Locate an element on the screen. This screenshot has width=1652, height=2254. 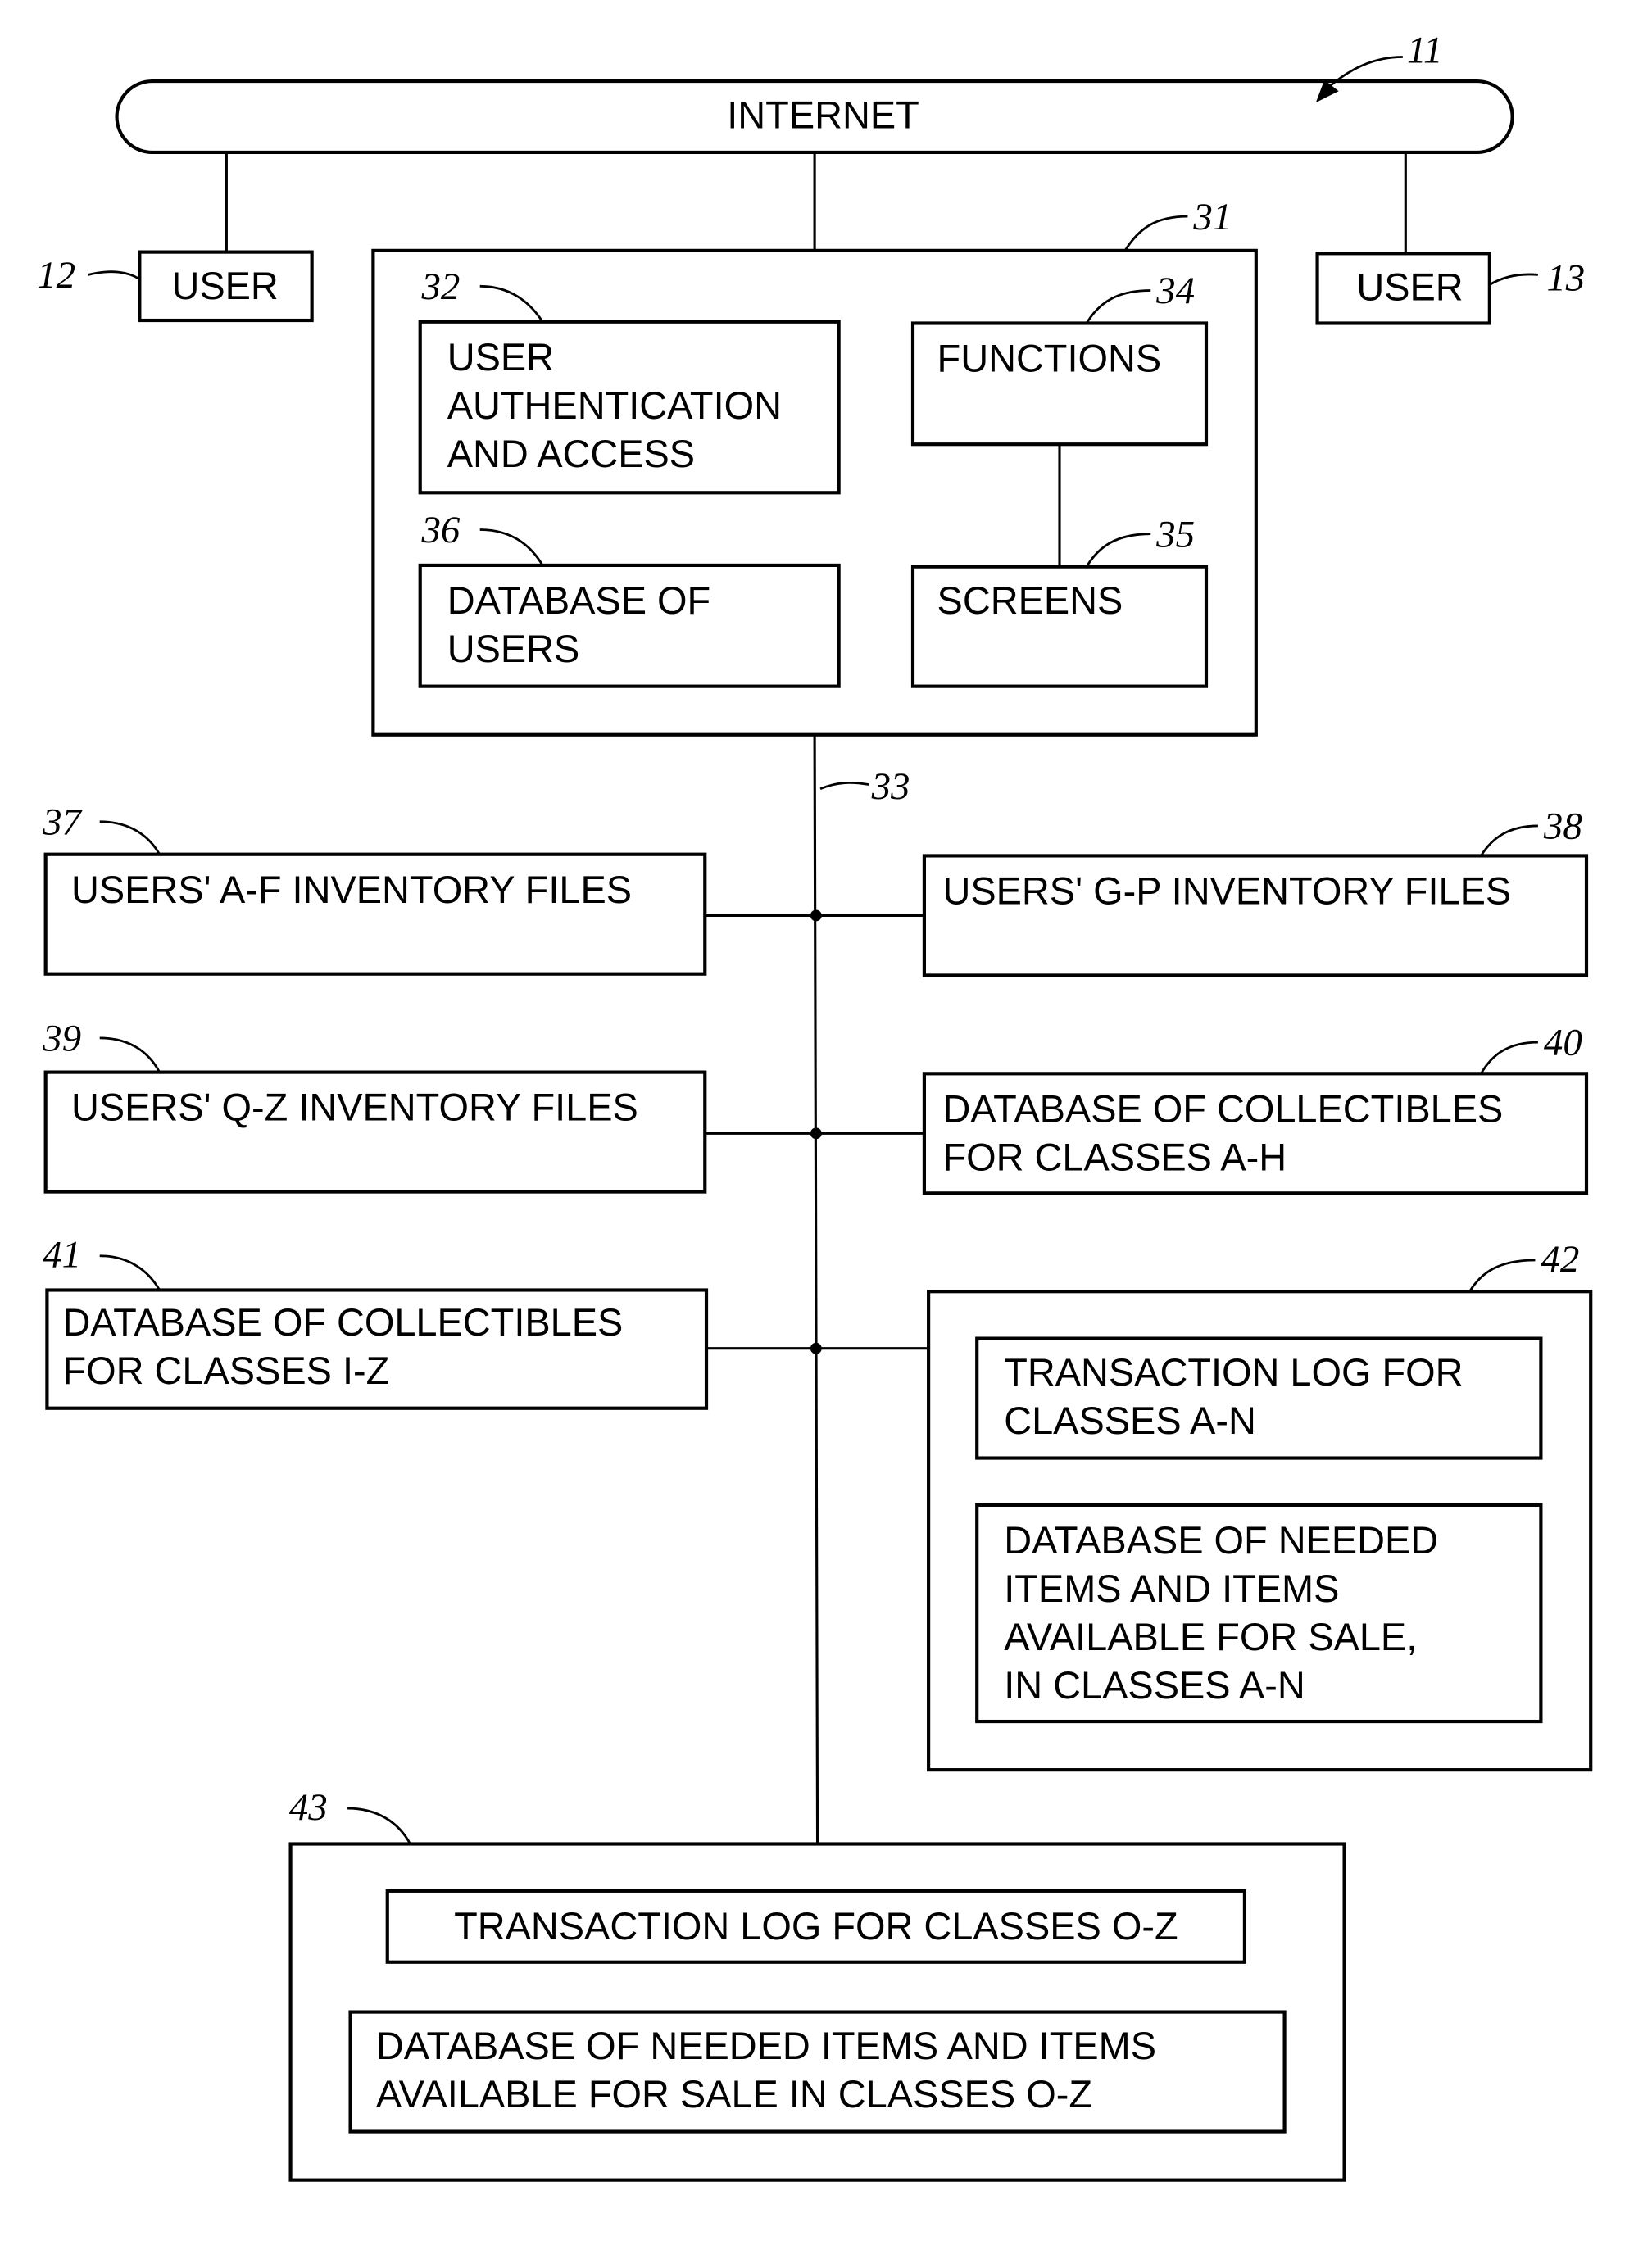
ref-43: 43 is located at coordinates (309, 1807).